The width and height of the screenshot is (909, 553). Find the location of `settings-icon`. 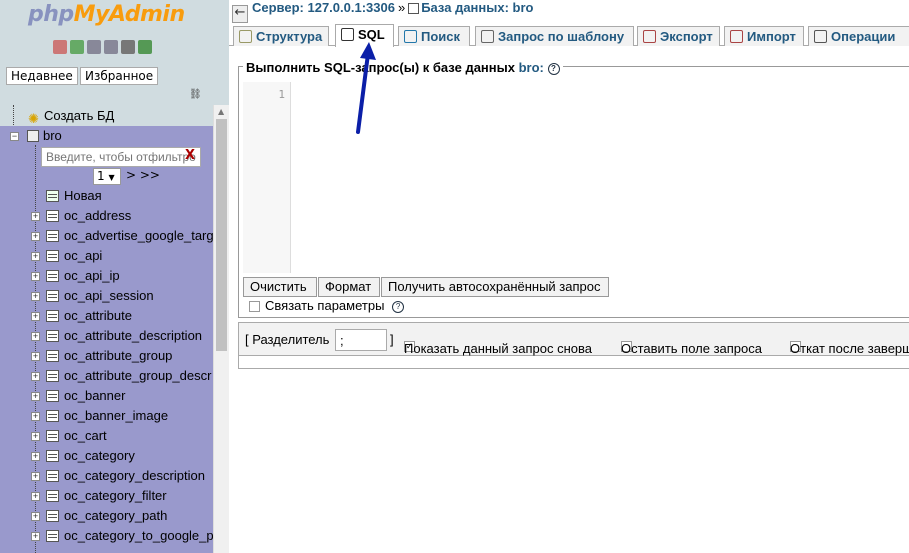

settings-icon is located at coordinates (128, 47).